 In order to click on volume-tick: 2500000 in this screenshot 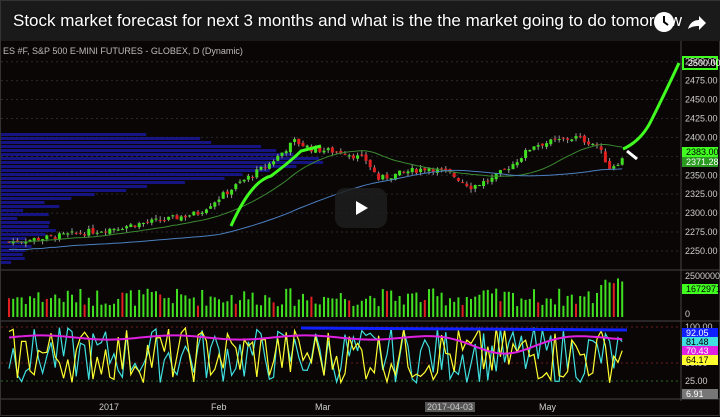, I will do `click(702, 276)`.